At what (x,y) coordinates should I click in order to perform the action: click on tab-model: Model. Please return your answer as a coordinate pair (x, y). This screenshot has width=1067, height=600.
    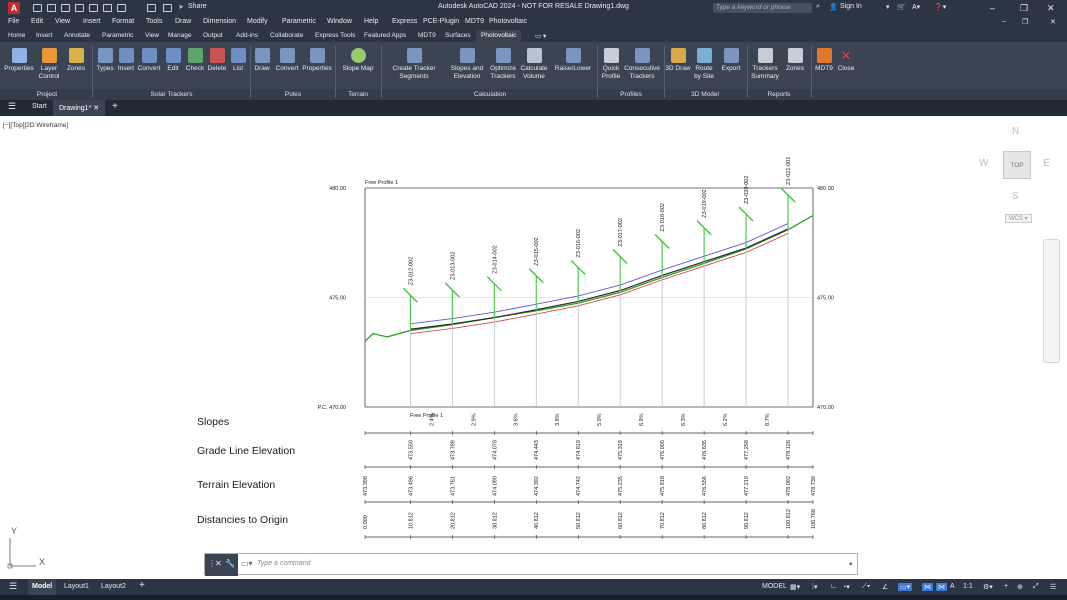
    Looking at the image, I should click on (42, 587).